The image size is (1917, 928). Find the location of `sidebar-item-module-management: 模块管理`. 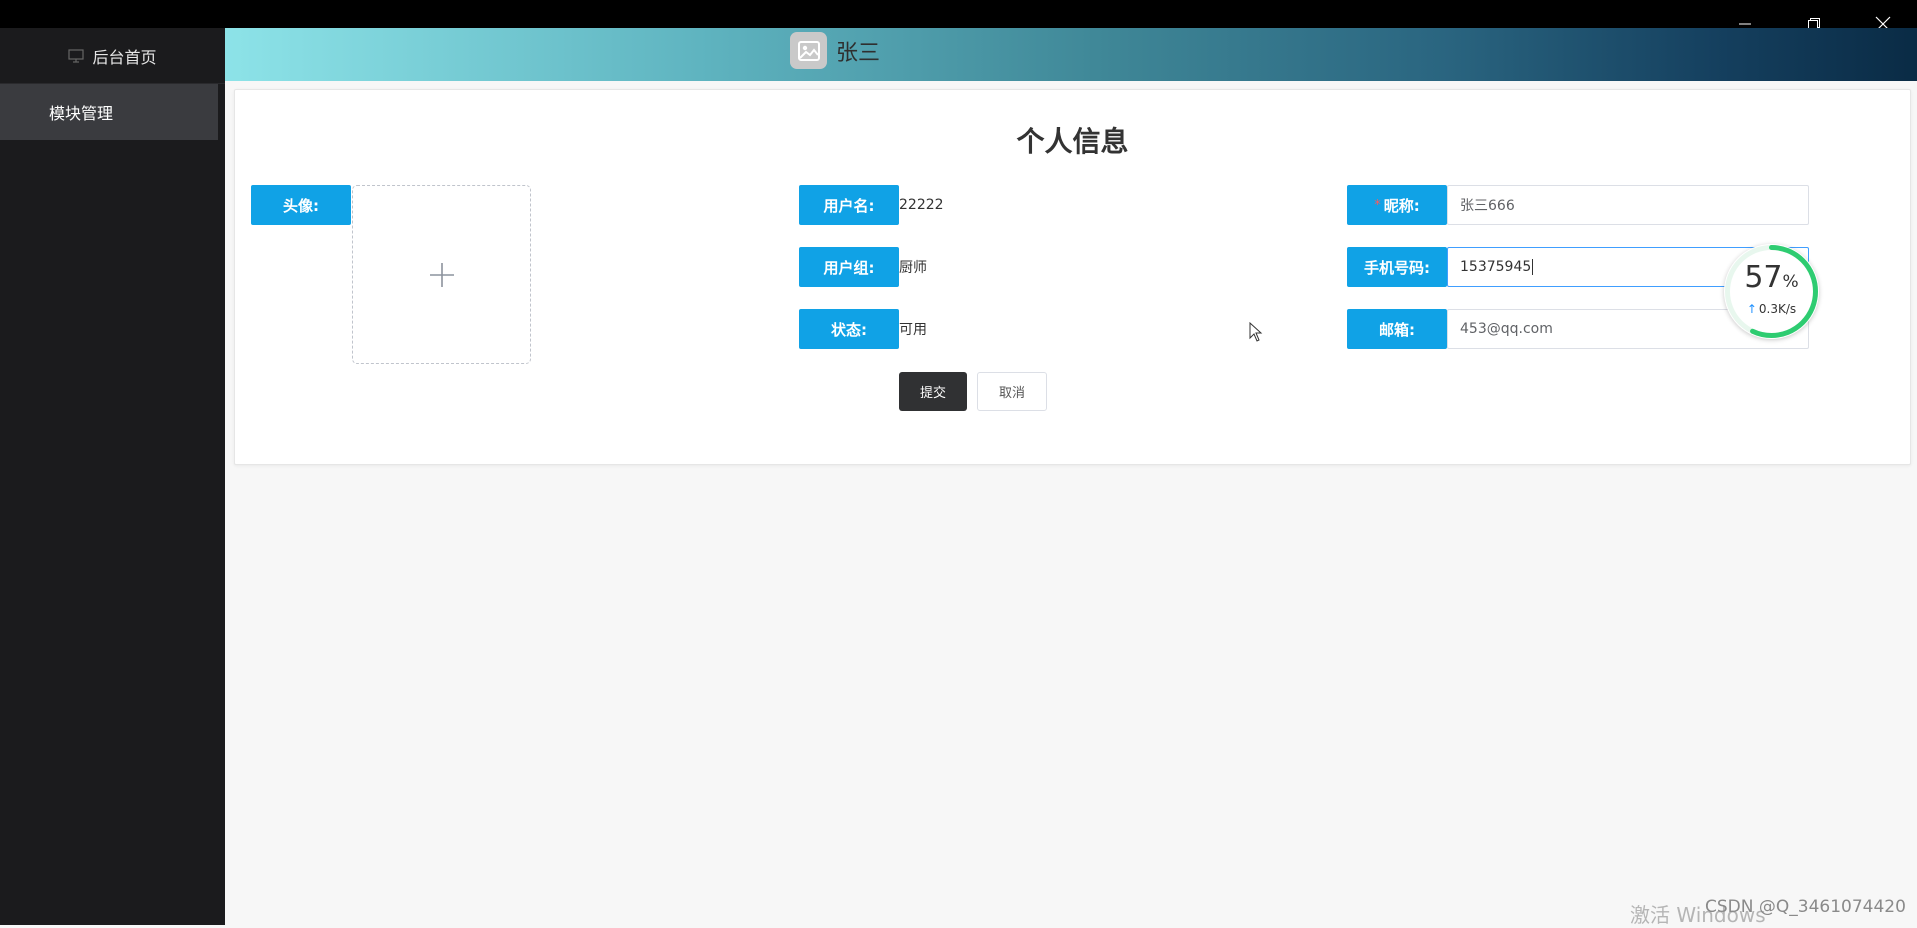

sidebar-item-module-management: 模块管理 is located at coordinates (109, 112).